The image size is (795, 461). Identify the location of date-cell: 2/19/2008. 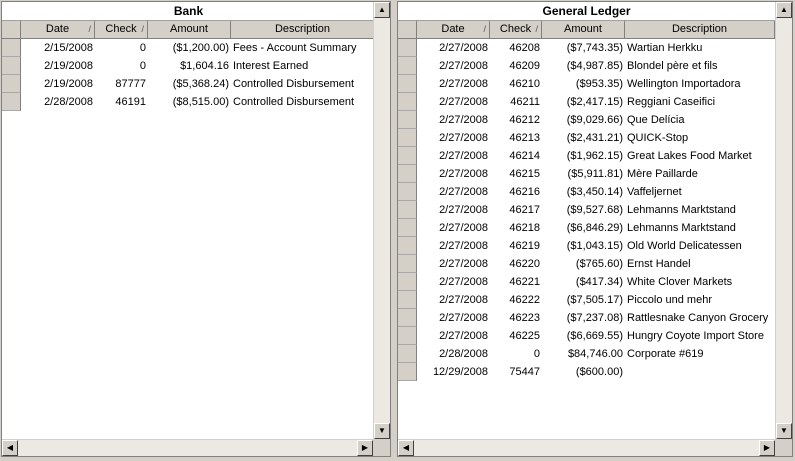
(58, 84).